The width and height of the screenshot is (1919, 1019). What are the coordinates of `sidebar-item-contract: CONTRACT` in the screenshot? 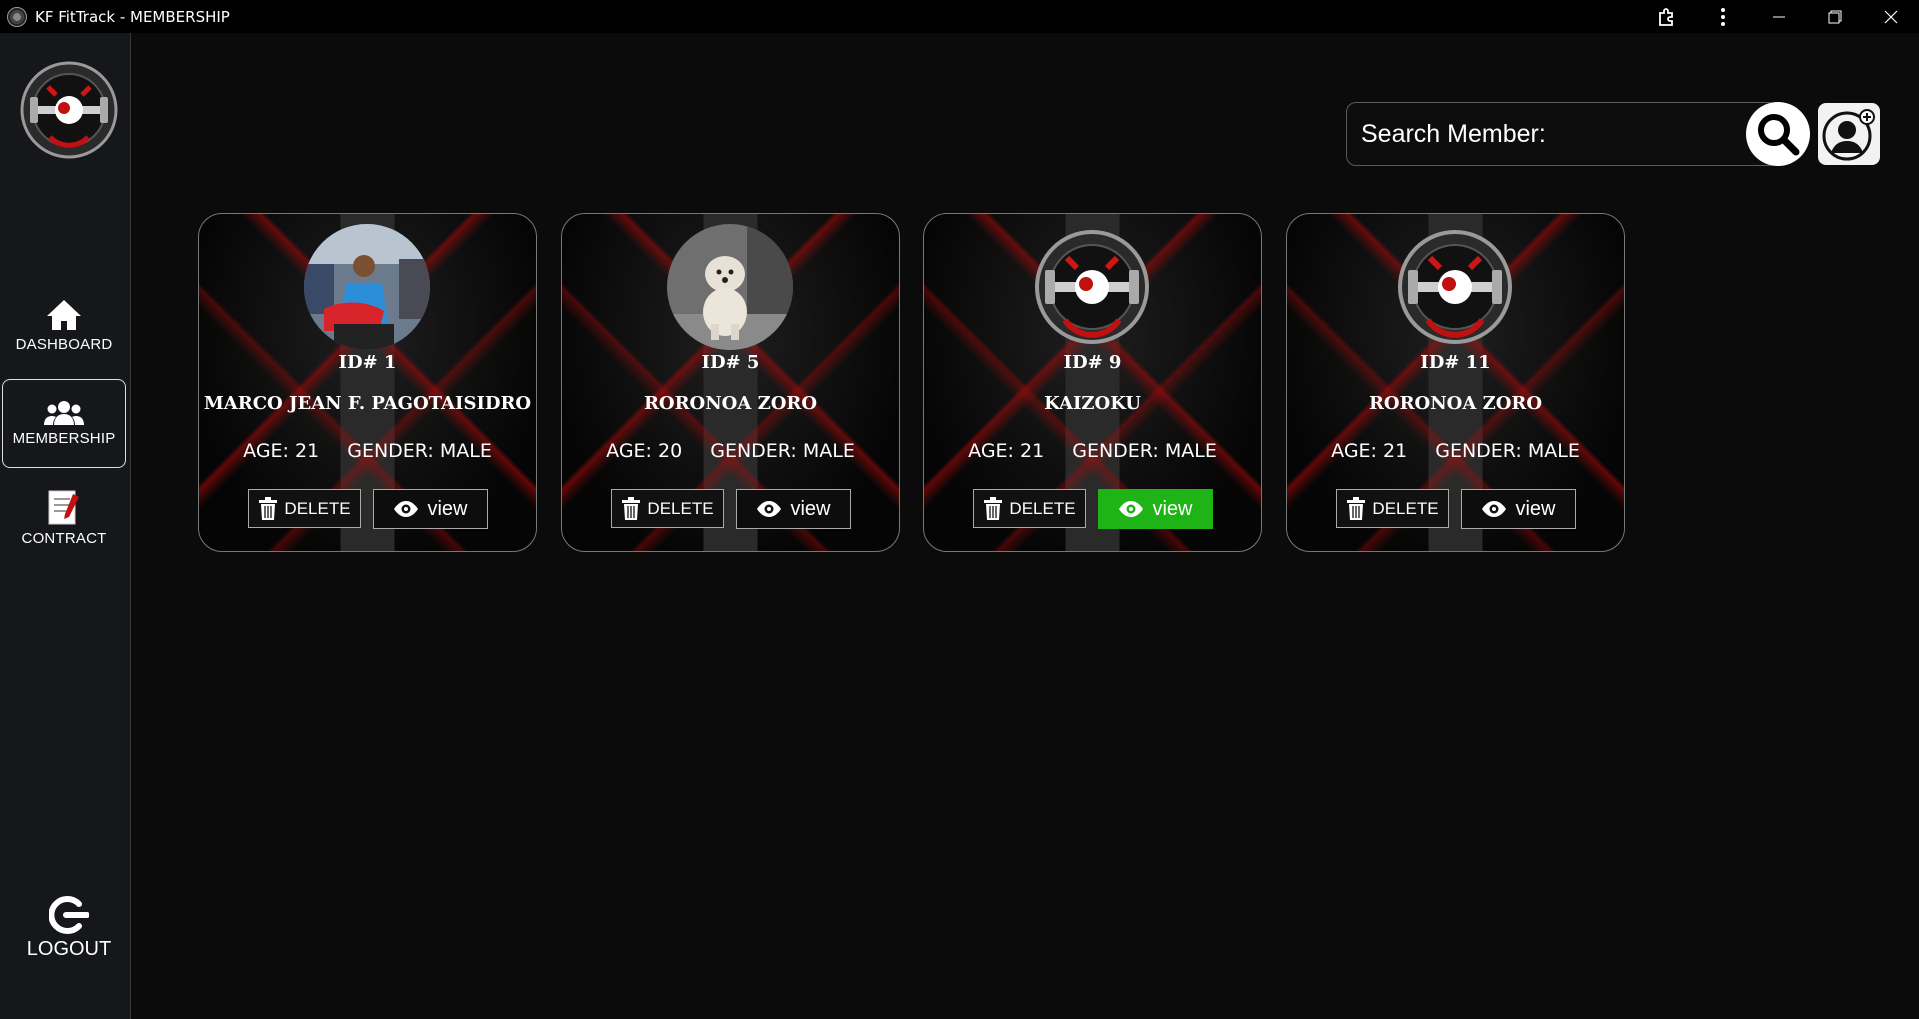 It's located at (64, 517).